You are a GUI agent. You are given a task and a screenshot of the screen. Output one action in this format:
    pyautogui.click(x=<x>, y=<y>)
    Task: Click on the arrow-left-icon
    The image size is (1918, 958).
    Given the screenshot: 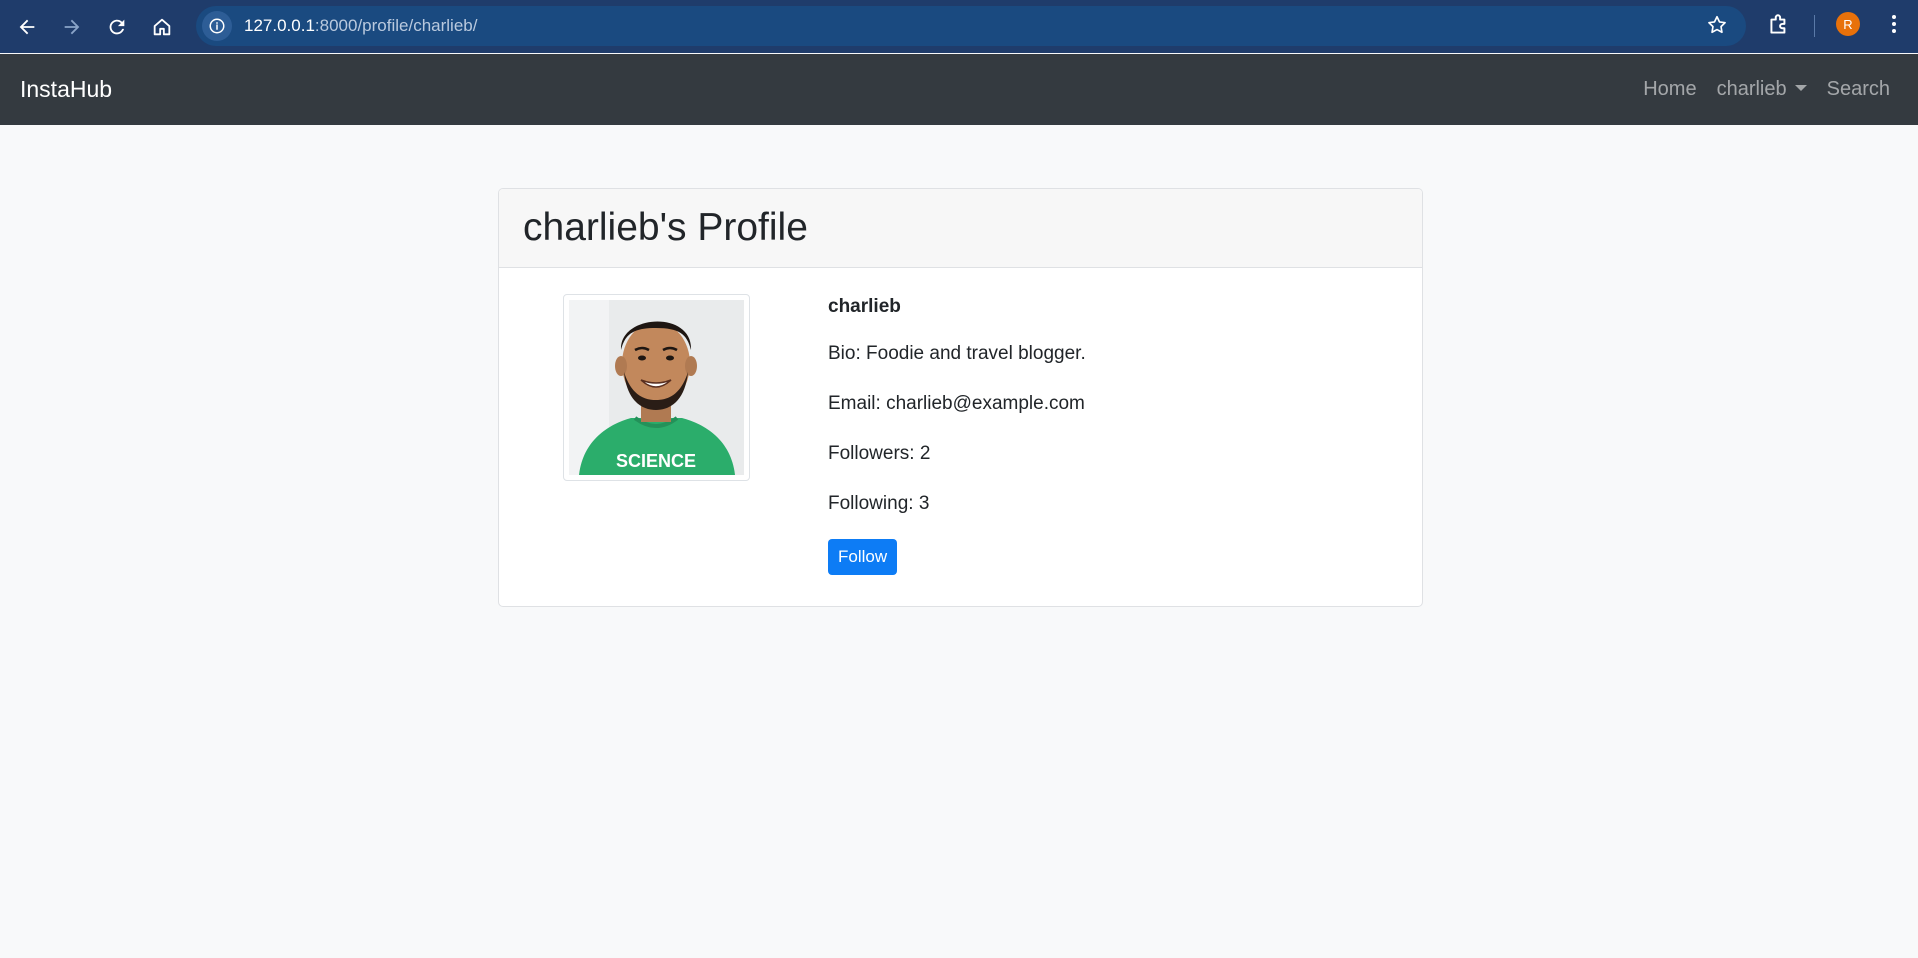 What is the action you would take?
    pyautogui.click(x=27, y=26)
    